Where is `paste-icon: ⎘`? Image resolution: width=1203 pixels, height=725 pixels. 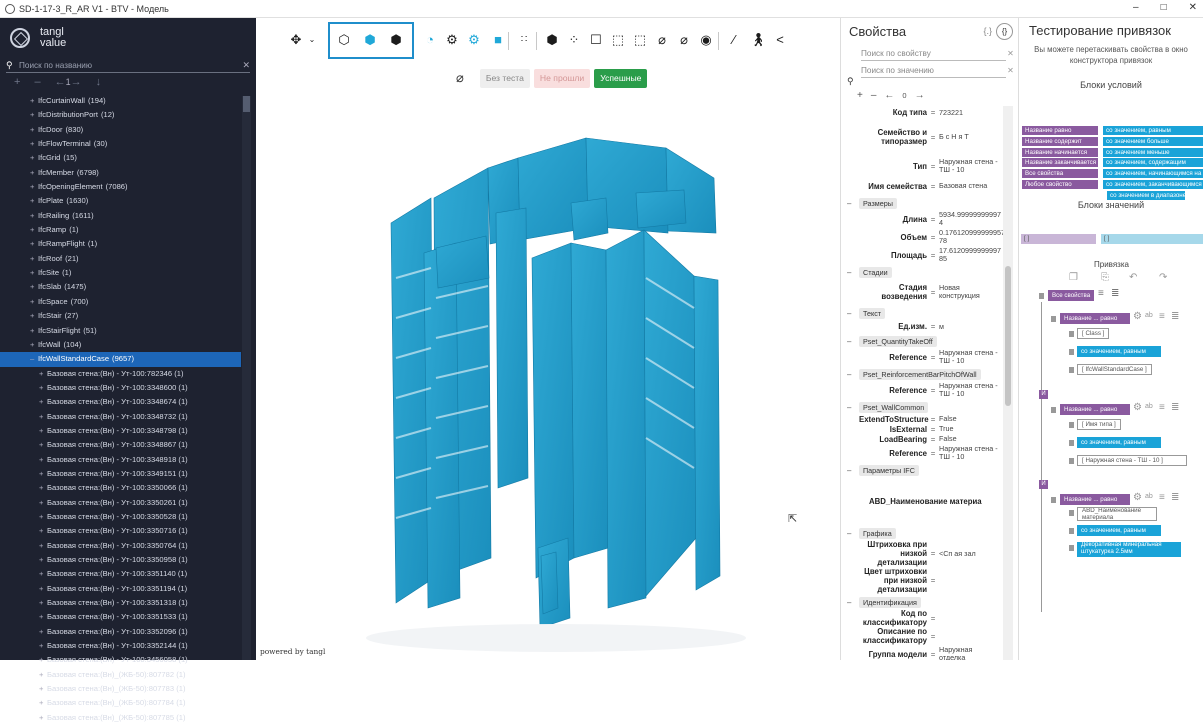 paste-icon: ⎘ is located at coordinates (1105, 277).